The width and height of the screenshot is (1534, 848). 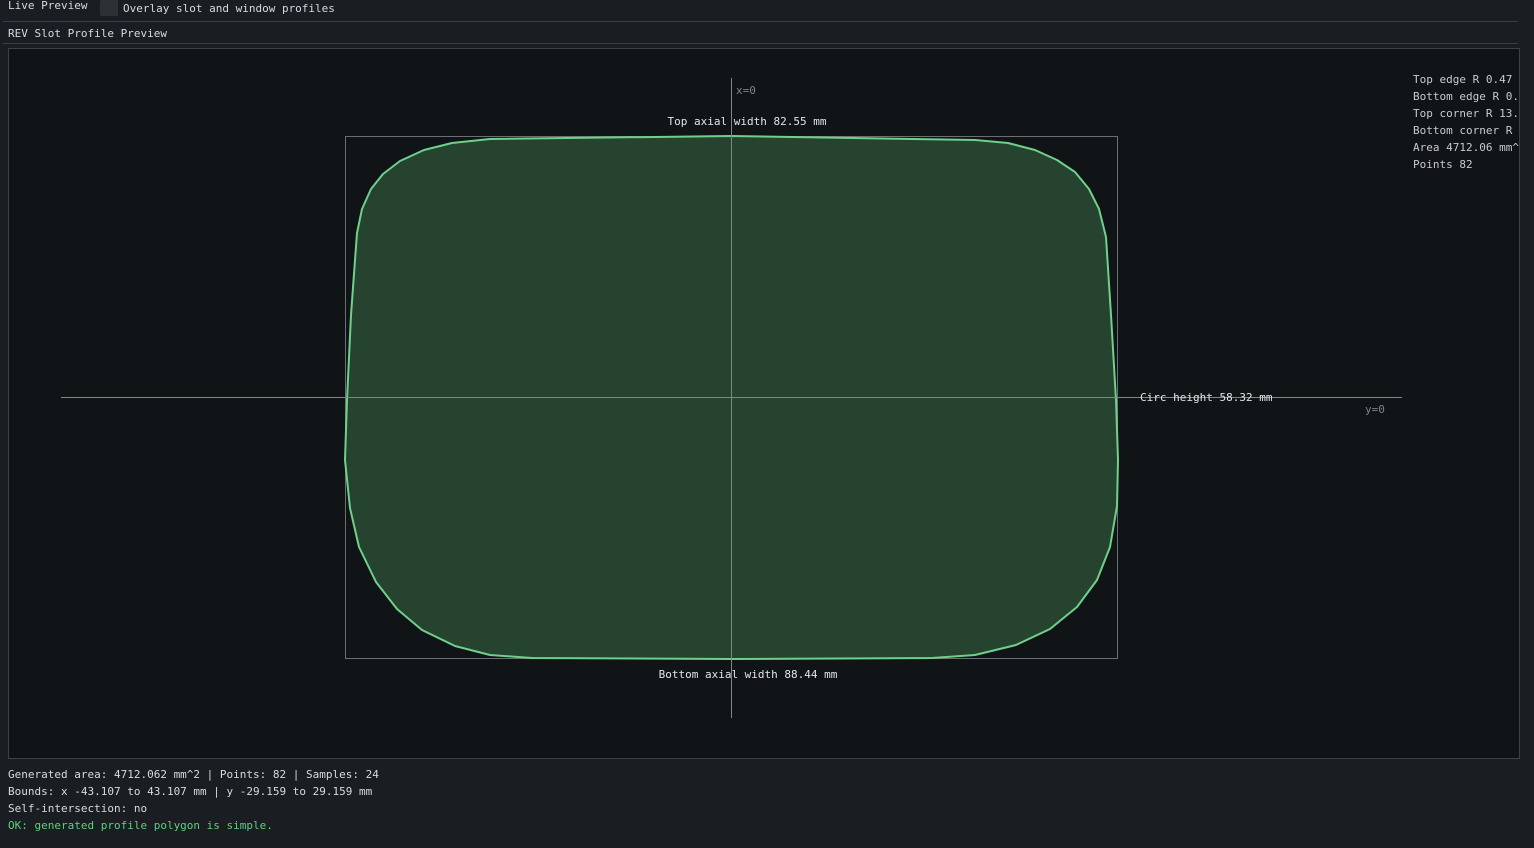 I want to click on overlay-checkbox-label: Overlay slot and window profiles, so click(x=229, y=9).